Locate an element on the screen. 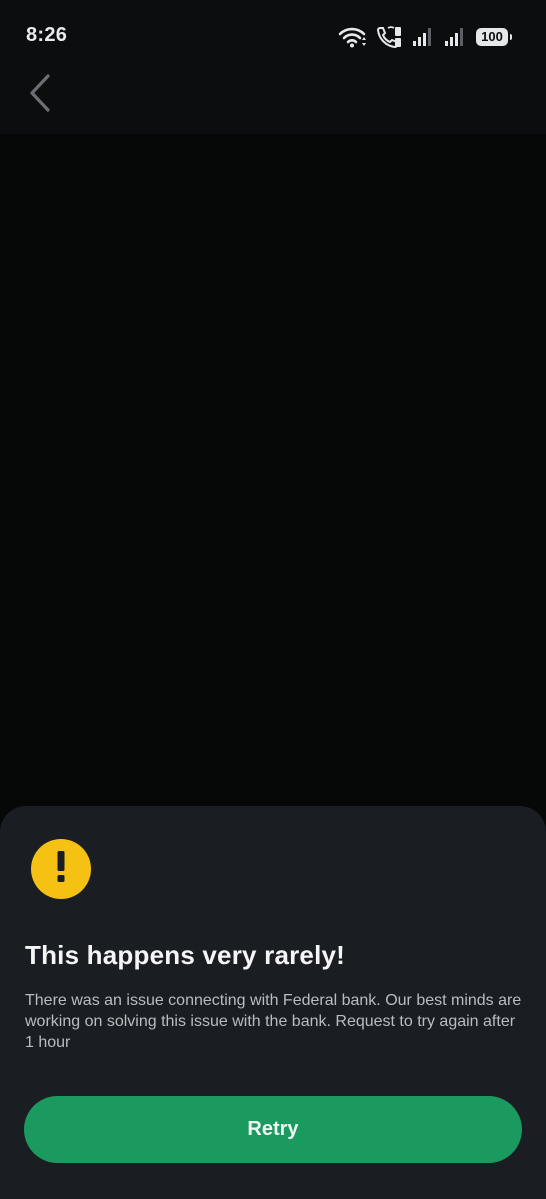 The image size is (546, 1199). battery-icon: 100 is located at coordinates (494, 37).